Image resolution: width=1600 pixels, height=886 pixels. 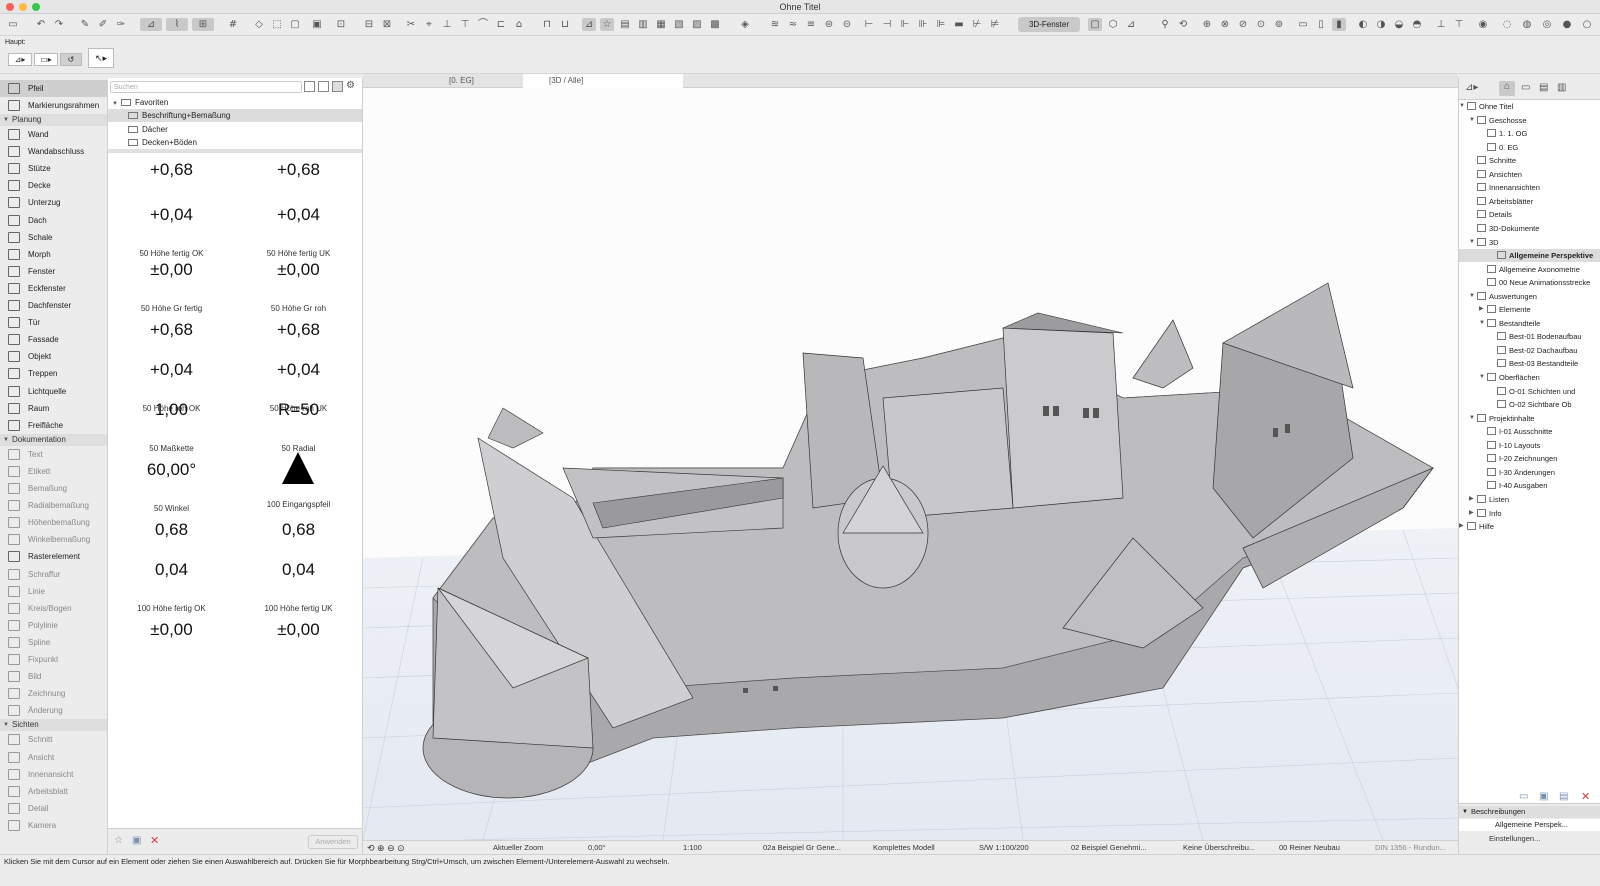 I want to click on tool-c-icon: ▤, so click(x=625, y=24).